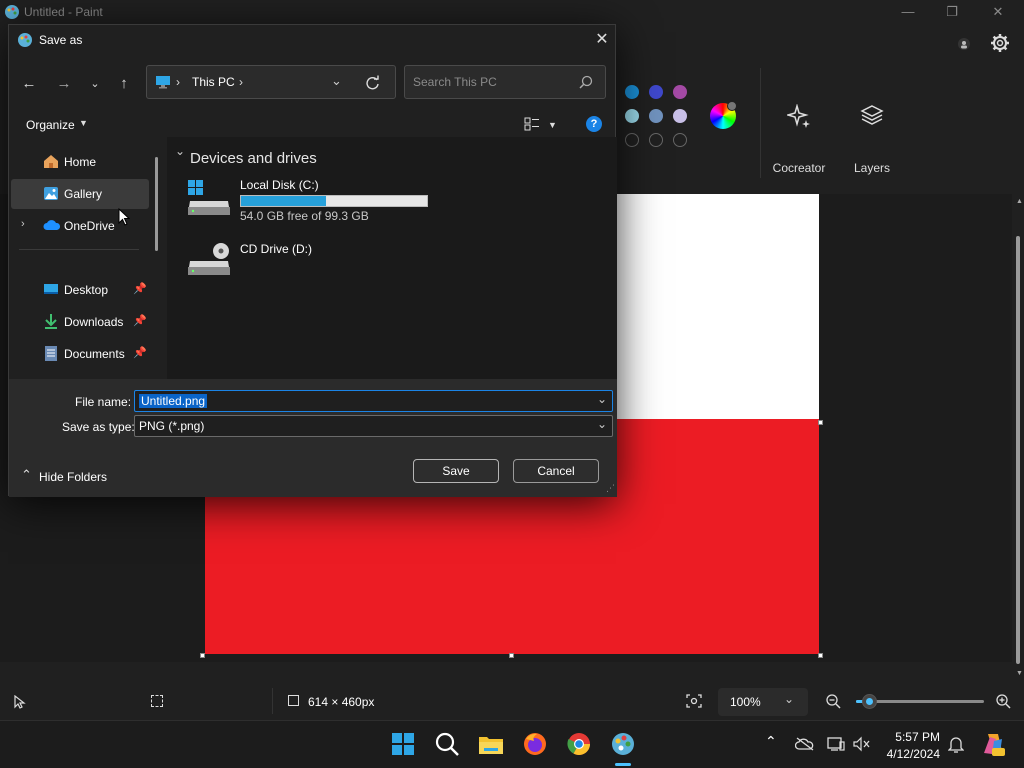  What do you see at coordinates (805, 744) in the screenshot?
I see `onedrive-status-icon` at bounding box center [805, 744].